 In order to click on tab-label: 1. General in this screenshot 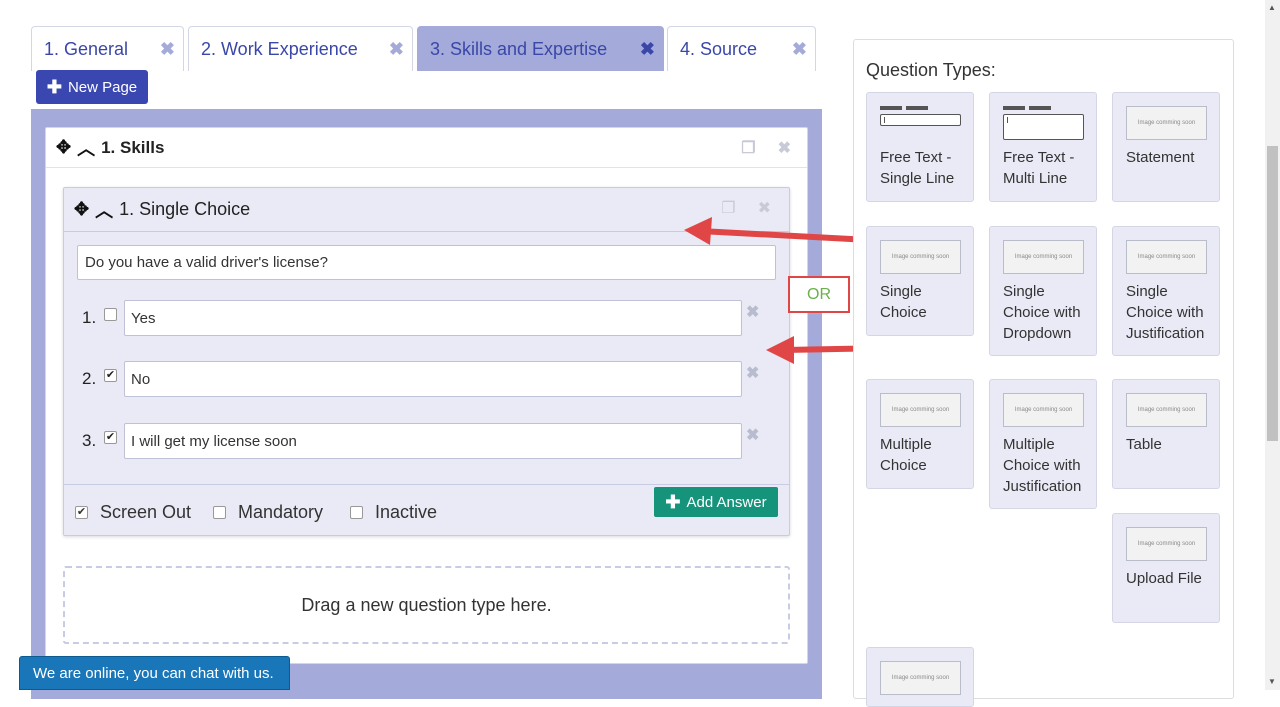, I will do `click(86, 48)`.